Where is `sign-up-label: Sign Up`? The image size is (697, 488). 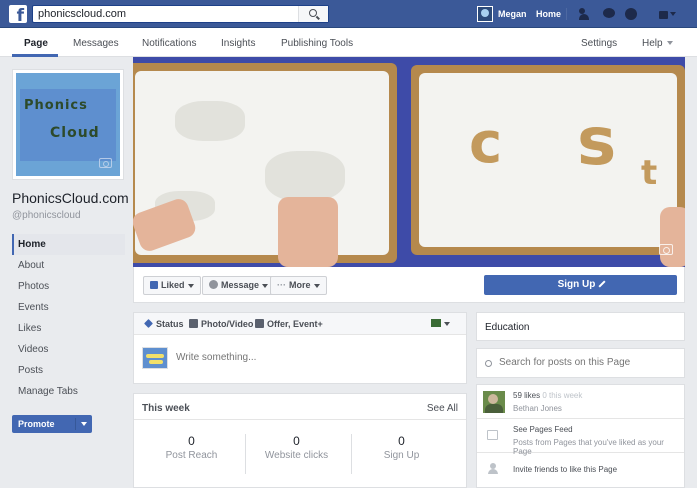
sign-up-label: Sign Up is located at coordinates (576, 284).